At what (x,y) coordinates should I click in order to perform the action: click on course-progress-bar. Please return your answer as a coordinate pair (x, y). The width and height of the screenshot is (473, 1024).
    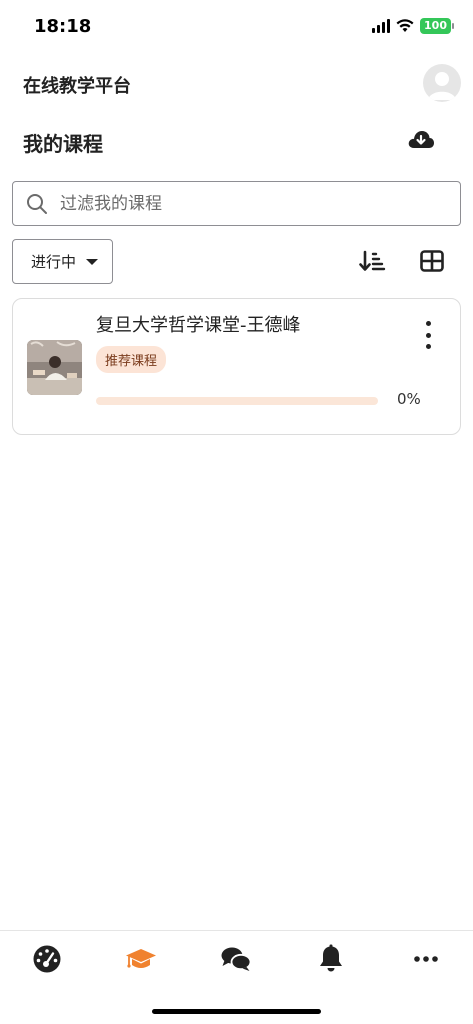
    Looking at the image, I should click on (237, 401).